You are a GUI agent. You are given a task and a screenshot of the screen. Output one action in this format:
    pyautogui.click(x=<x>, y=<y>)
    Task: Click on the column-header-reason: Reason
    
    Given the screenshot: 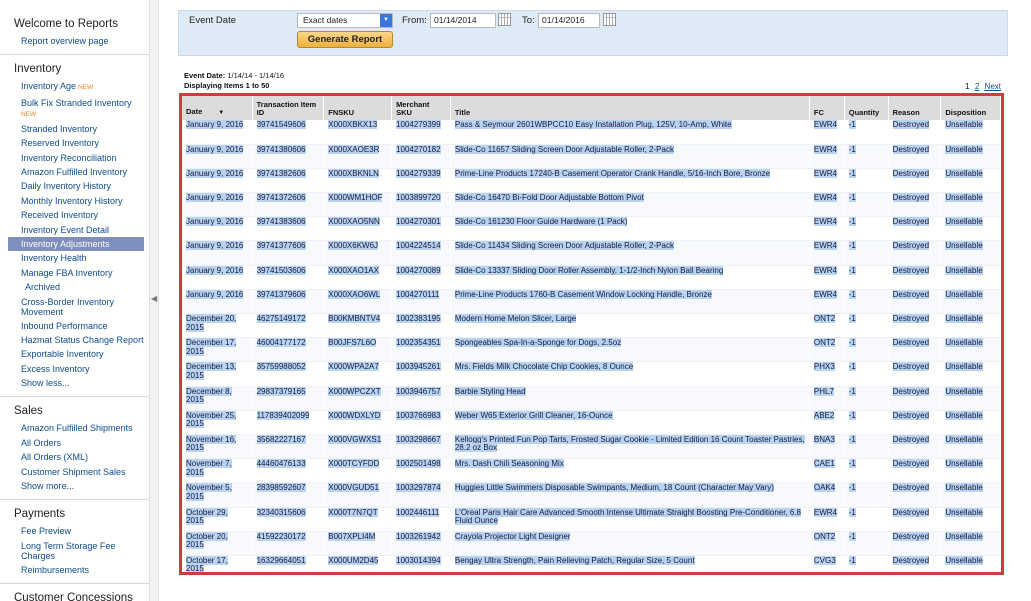 What is the action you would take?
    pyautogui.click(x=915, y=108)
    